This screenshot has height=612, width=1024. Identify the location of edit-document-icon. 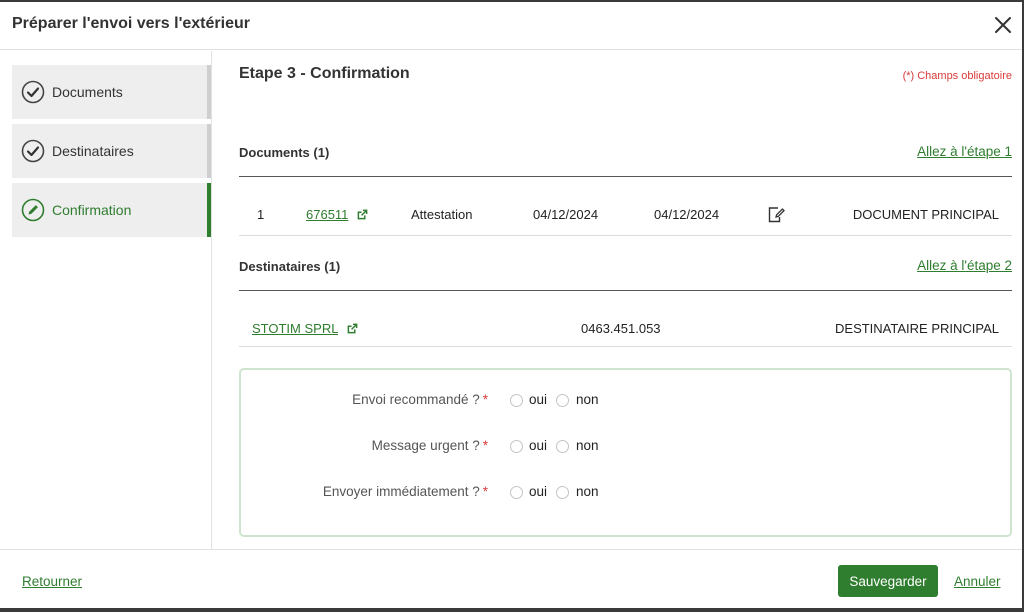
(776, 214).